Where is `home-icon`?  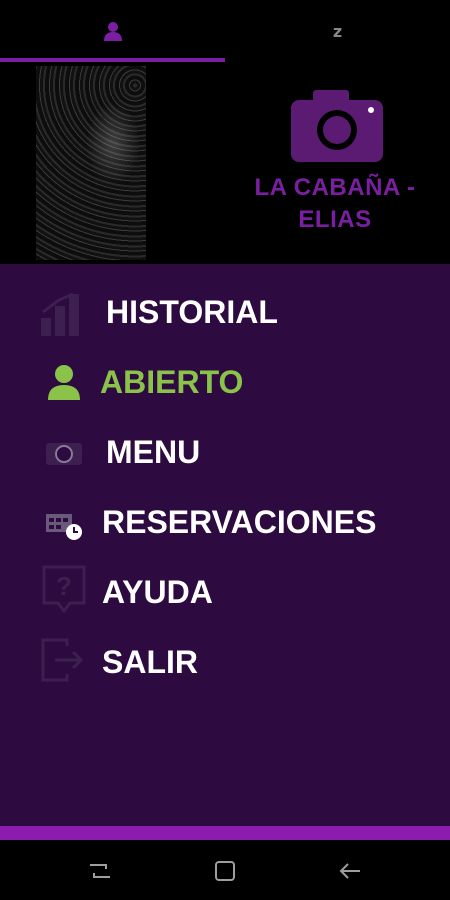 home-icon is located at coordinates (225, 871).